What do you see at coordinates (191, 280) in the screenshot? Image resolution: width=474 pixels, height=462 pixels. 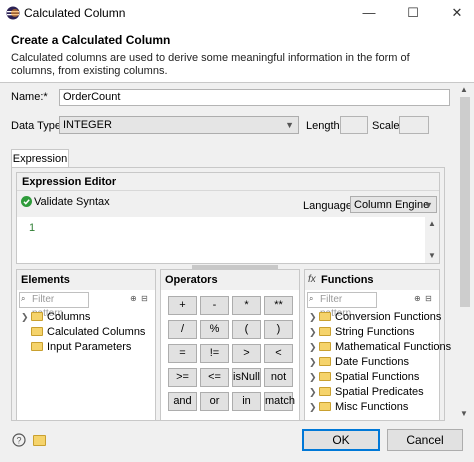 I see `operators-title: Operators` at bounding box center [191, 280].